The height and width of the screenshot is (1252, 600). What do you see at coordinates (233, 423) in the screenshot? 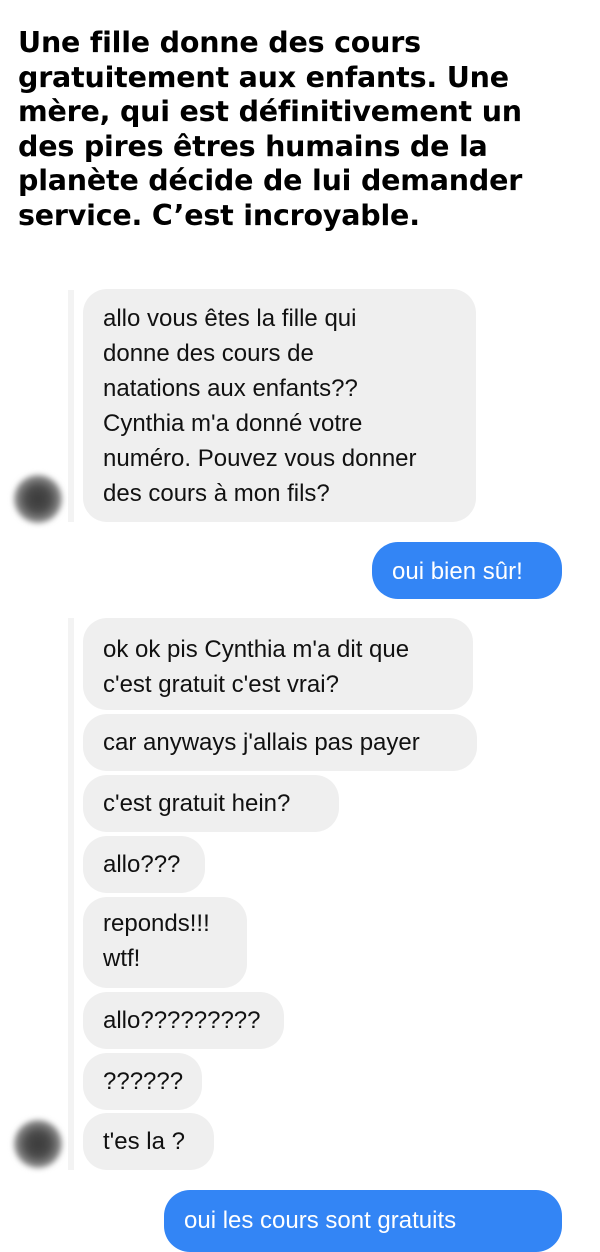
I see `message-text: Cynthia m'a donné votre` at bounding box center [233, 423].